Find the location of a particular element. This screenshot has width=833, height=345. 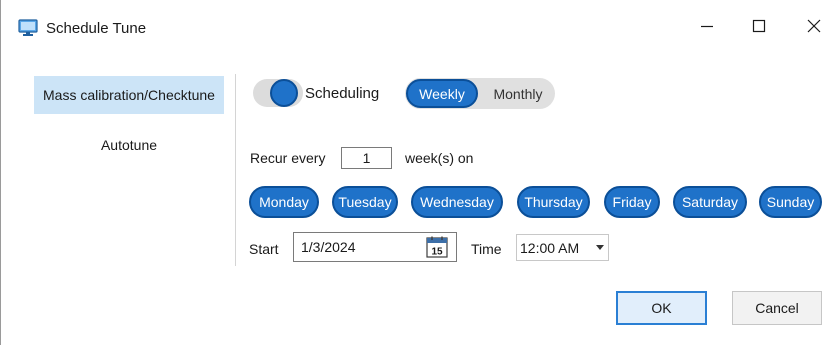

recur-interval-input is located at coordinates (366, 158).